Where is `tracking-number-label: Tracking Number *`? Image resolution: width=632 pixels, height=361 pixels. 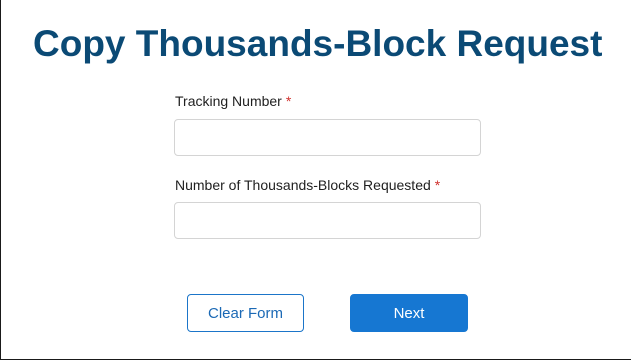
tracking-number-label: Tracking Number * is located at coordinates (233, 101).